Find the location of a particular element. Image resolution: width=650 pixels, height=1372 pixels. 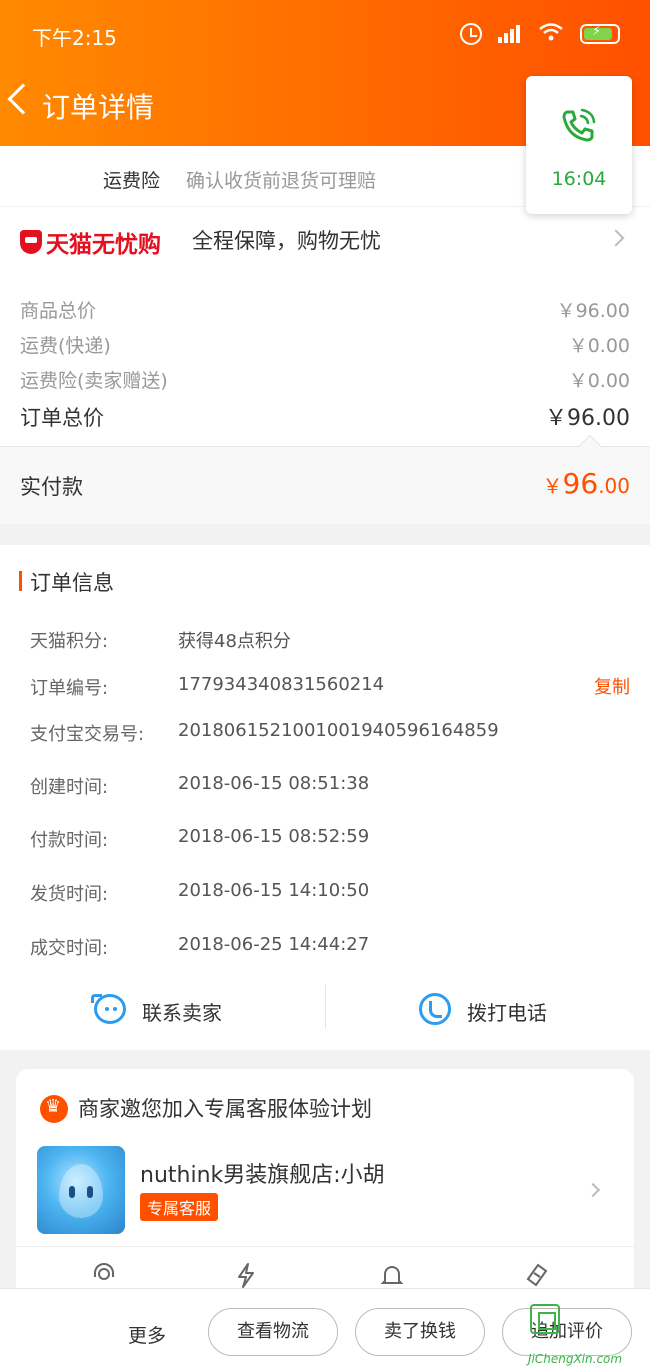

shop-agent-name: nuthink男装旗舰店:小胡 is located at coordinates (262, 1173).